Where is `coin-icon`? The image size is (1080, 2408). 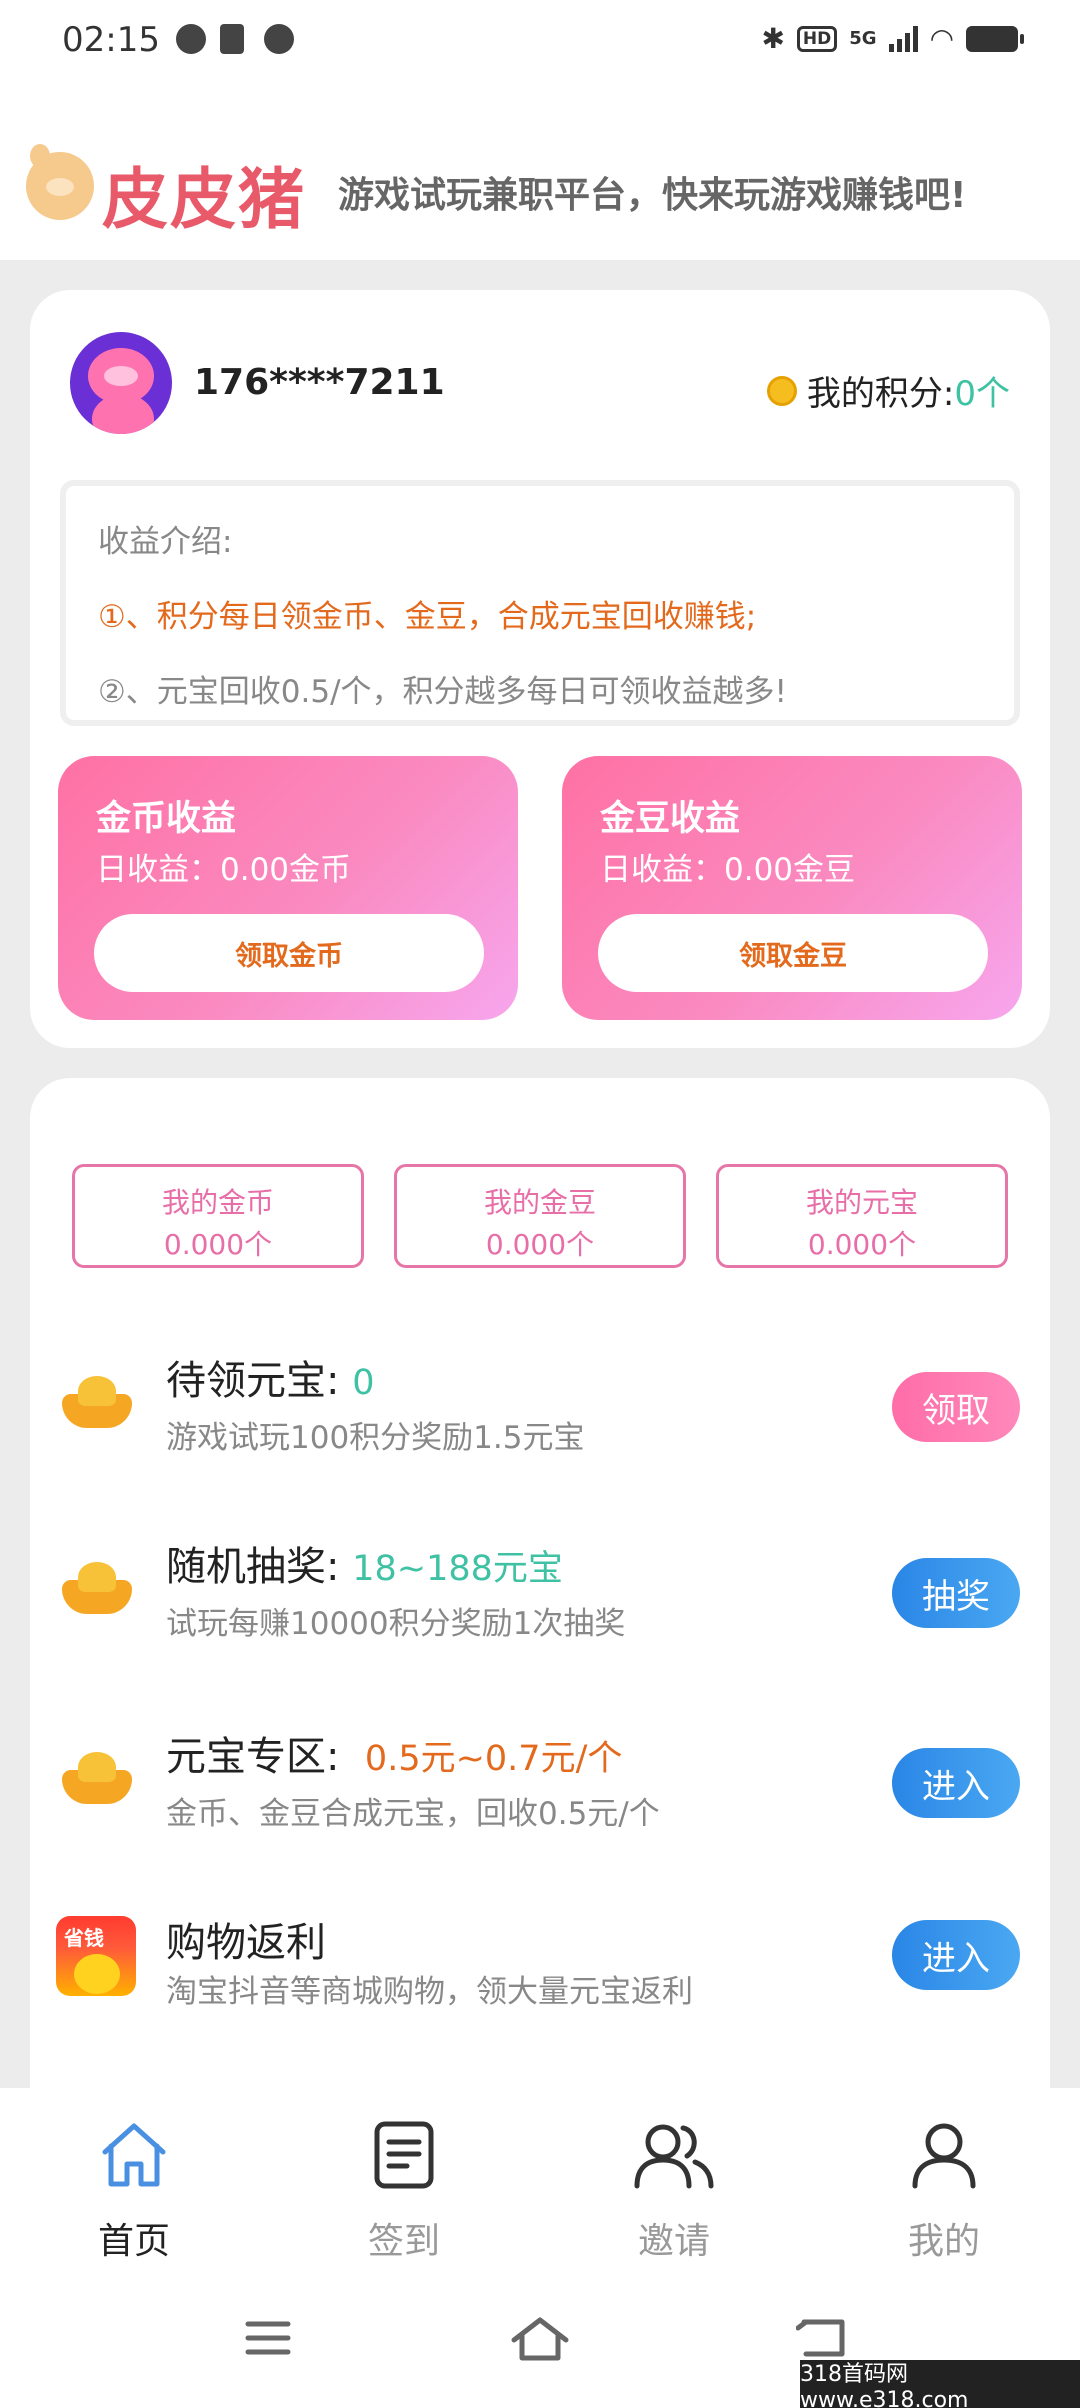
coin-icon is located at coordinates (781, 390).